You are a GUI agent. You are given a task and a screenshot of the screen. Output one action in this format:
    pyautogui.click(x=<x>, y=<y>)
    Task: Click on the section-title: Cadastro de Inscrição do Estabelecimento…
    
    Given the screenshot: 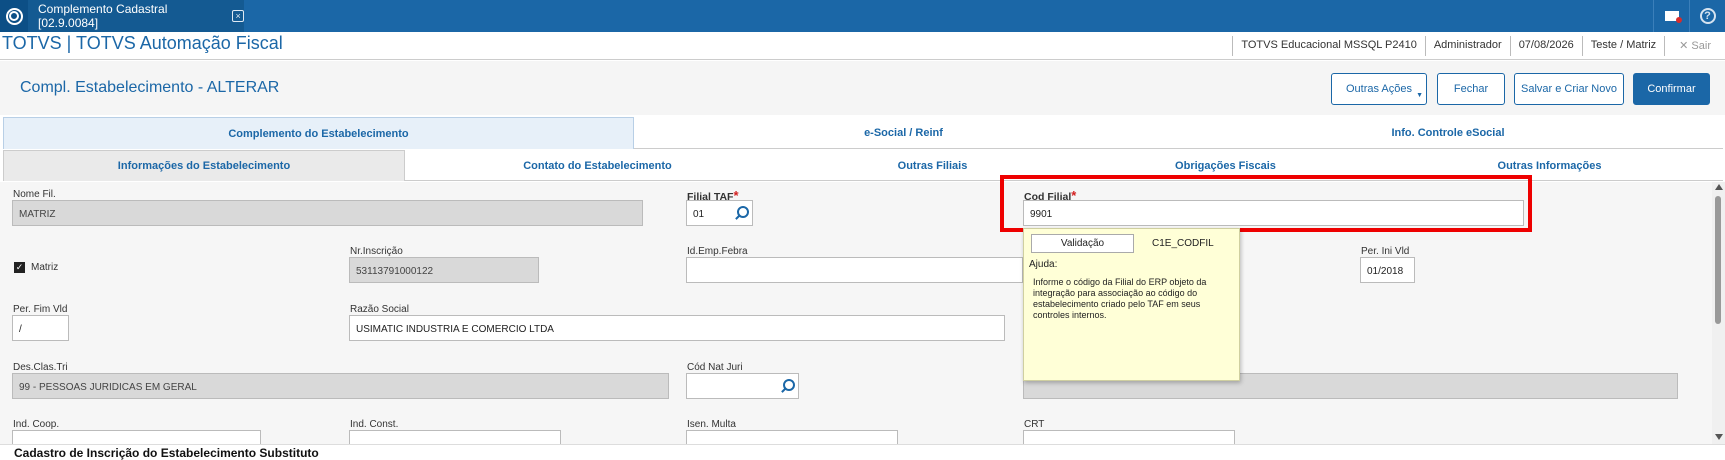 What is the action you would take?
    pyautogui.click(x=166, y=453)
    